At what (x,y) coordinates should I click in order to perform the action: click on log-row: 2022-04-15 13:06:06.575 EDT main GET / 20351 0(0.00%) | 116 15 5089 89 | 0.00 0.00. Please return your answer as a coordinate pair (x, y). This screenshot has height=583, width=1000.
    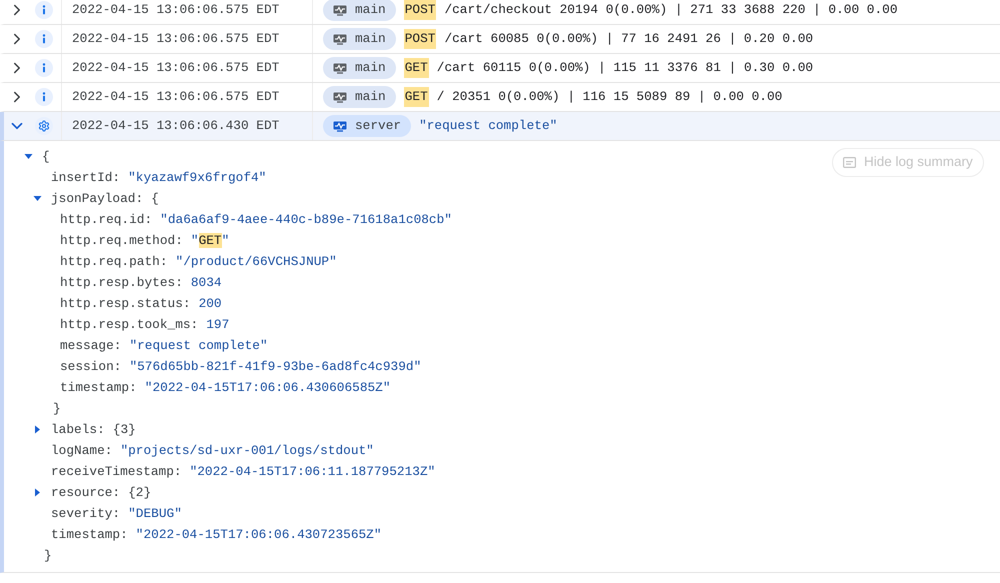
    Looking at the image, I should click on (500, 97).